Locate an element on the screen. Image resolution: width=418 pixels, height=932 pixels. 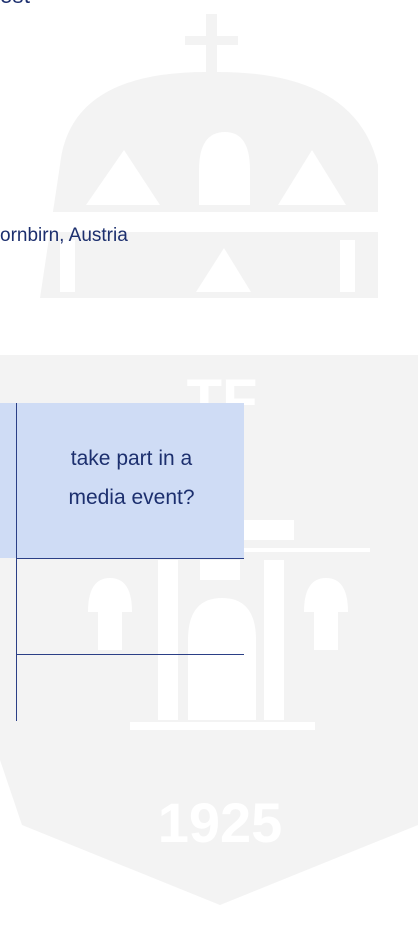
heading-fragment: est is located at coordinates (15, 4).